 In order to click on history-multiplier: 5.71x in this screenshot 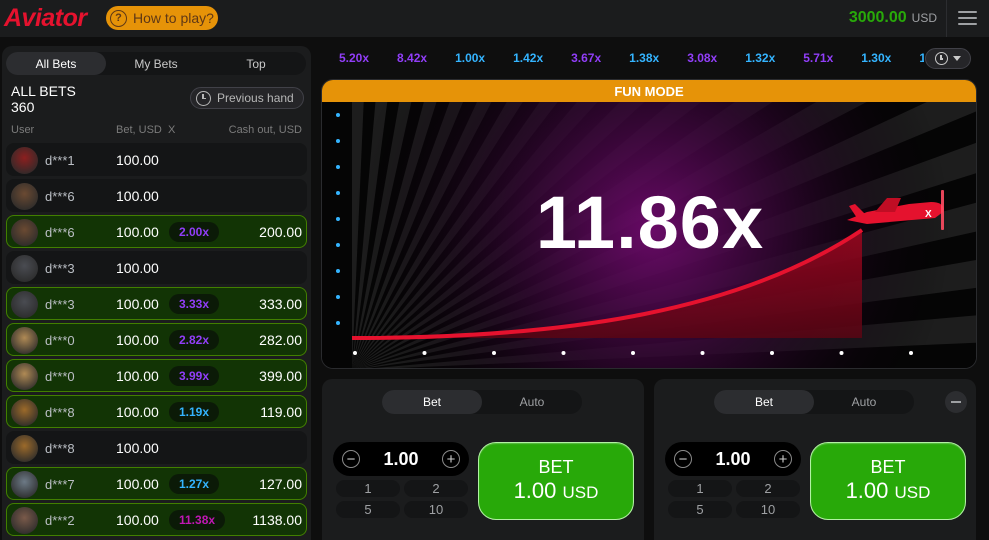, I will do `click(818, 58)`.